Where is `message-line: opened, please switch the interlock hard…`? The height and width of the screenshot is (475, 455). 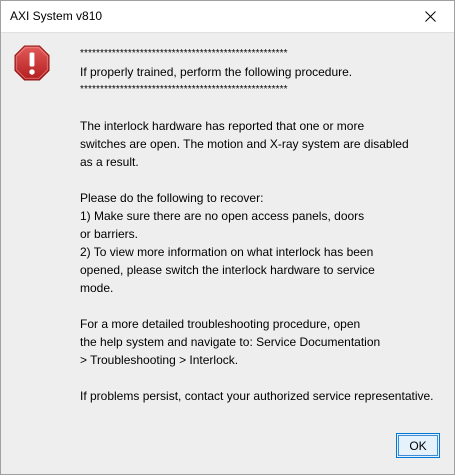 message-line: opened, please switch the interlock hard… is located at coordinates (227, 270).